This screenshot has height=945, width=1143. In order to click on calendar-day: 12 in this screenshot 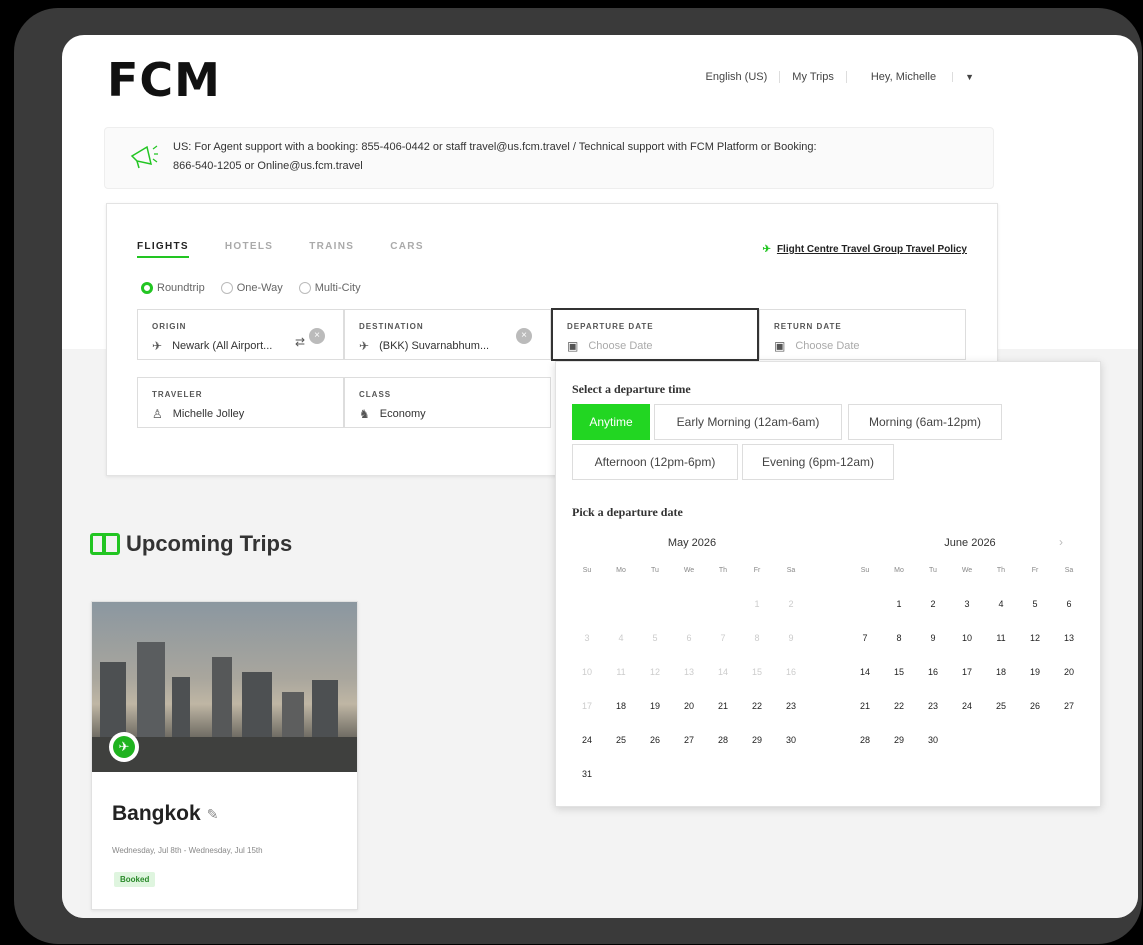, I will do `click(1035, 638)`.